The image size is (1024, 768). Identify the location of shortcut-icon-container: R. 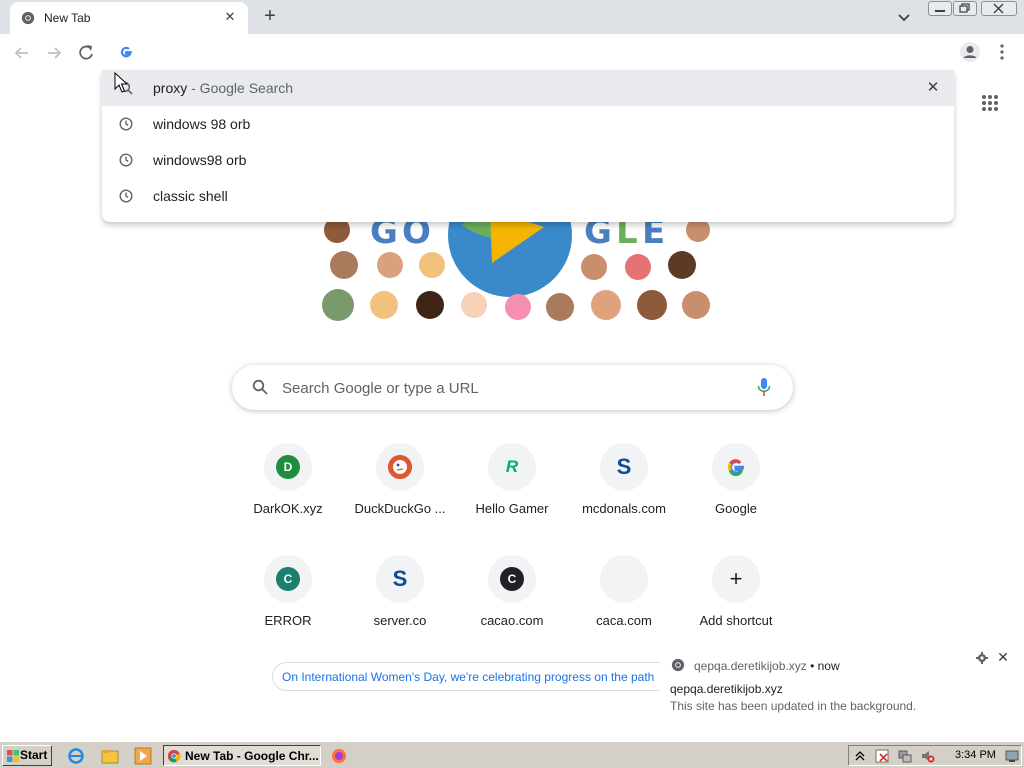
(512, 467).